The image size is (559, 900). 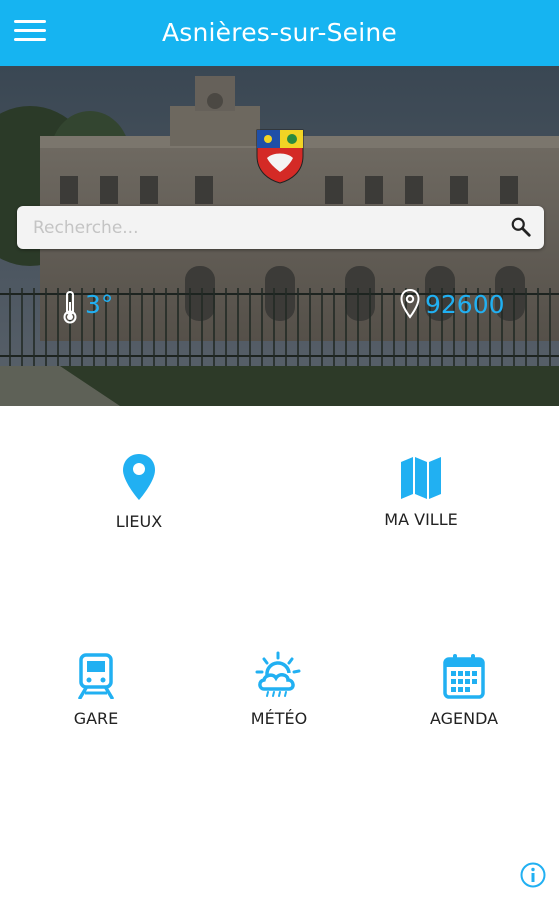 I want to click on tile-meteo: MÉTÉO, so click(x=279, y=689).